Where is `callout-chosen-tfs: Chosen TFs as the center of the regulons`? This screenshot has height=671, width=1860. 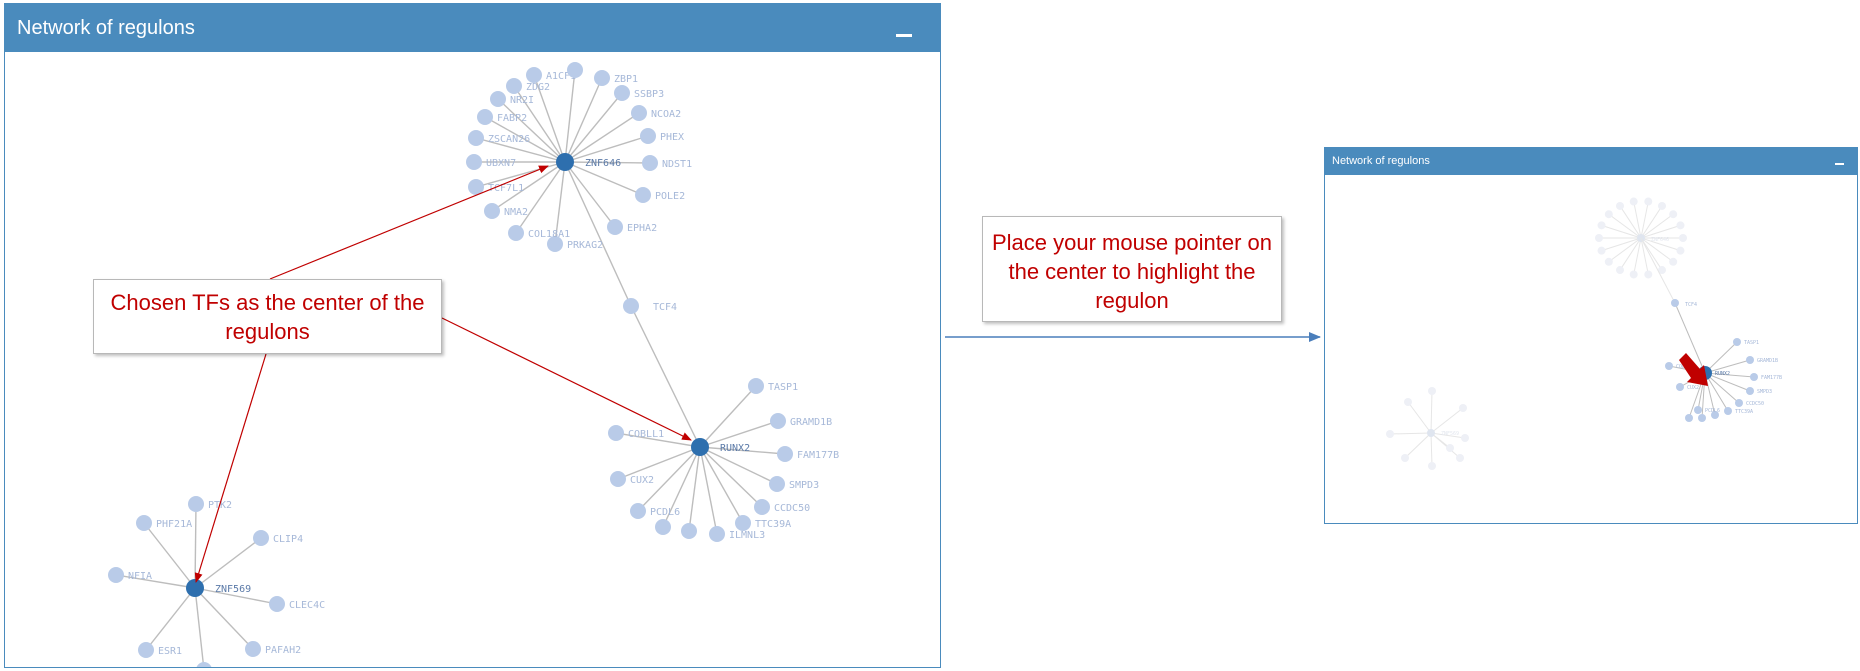 callout-chosen-tfs: Chosen TFs as the center of the regulons is located at coordinates (267, 316).